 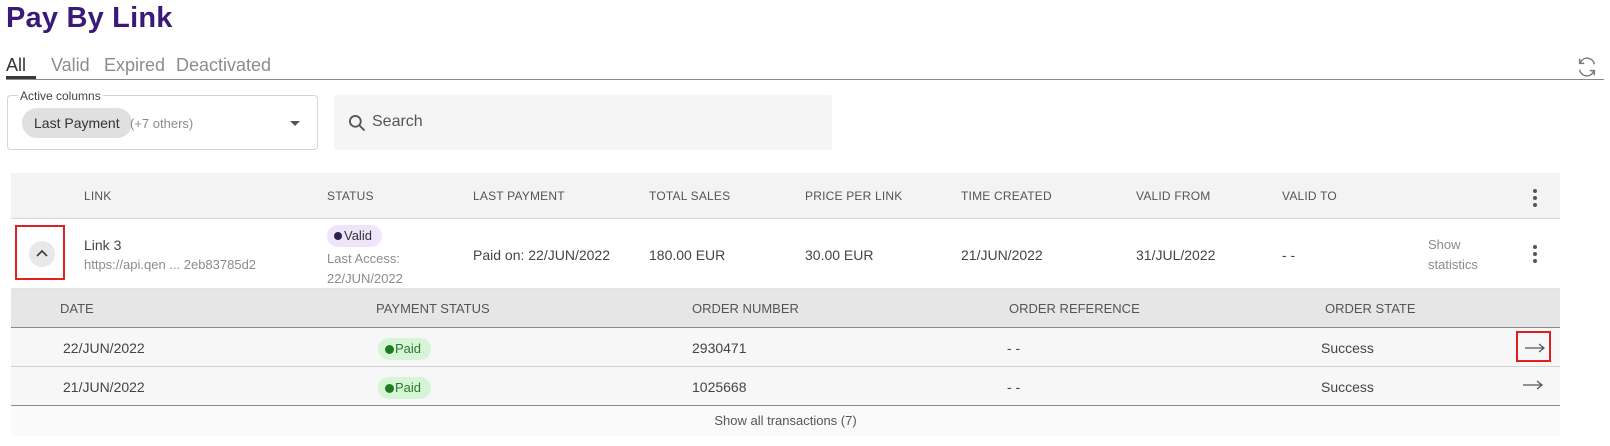 What do you see at coordinates (1587, 67) in the screenshot?
I see `refresh-icon` at bounding box center [1587, 67].